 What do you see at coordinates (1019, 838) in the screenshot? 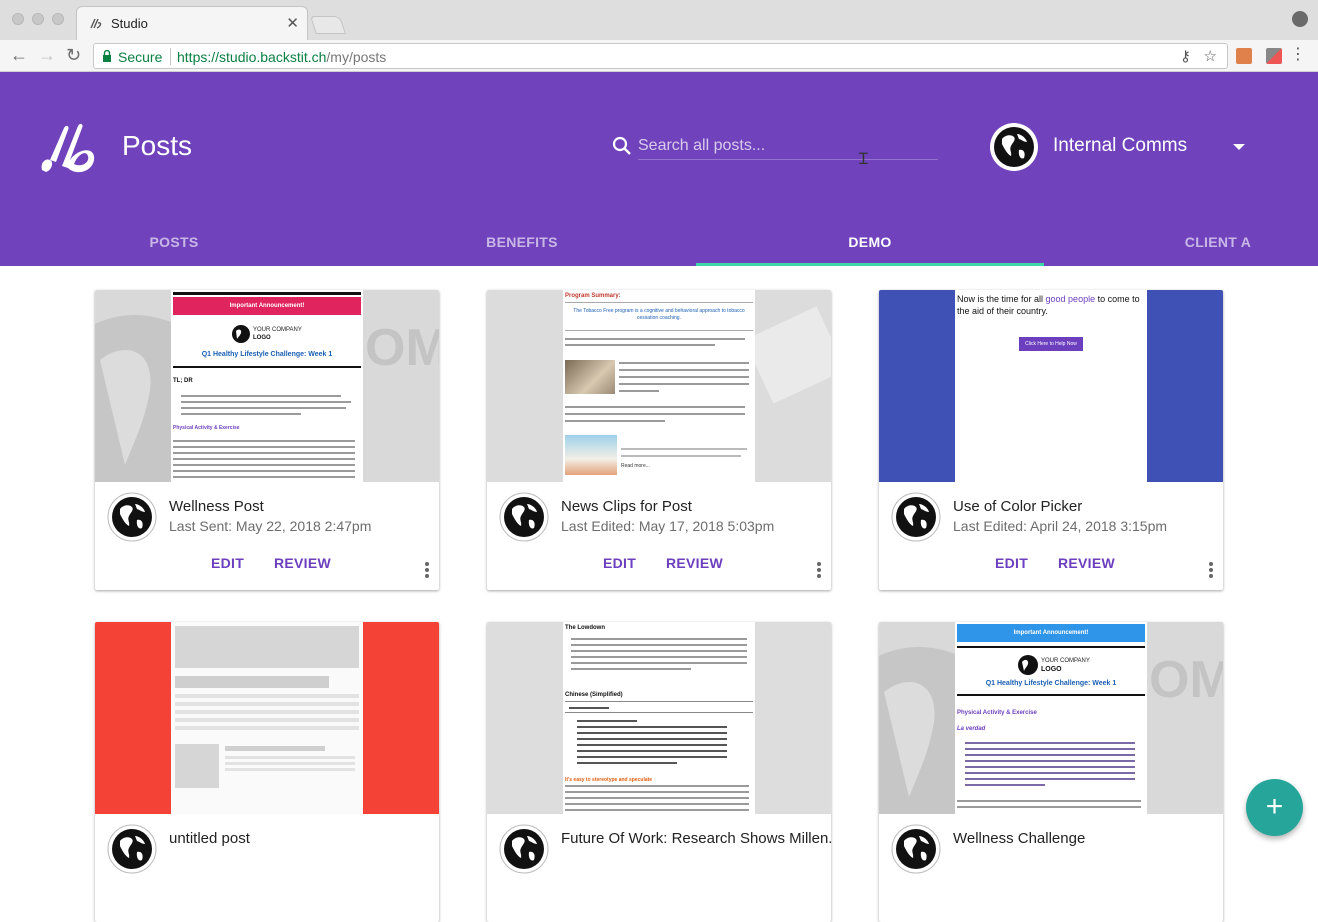
I see `post-title: Wellness Challenge` at bounding box center [1019, 838].